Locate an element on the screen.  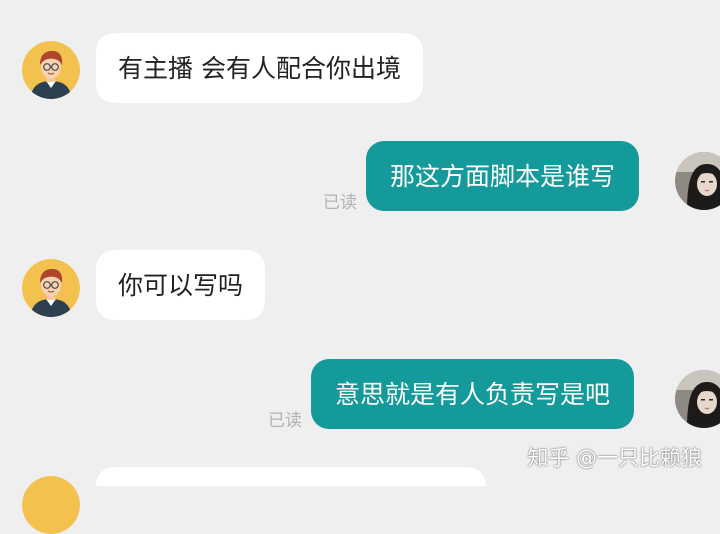
message-bubble-outgoing: 意思就是有人负责写是吧 is located at coordinates (473, 394).